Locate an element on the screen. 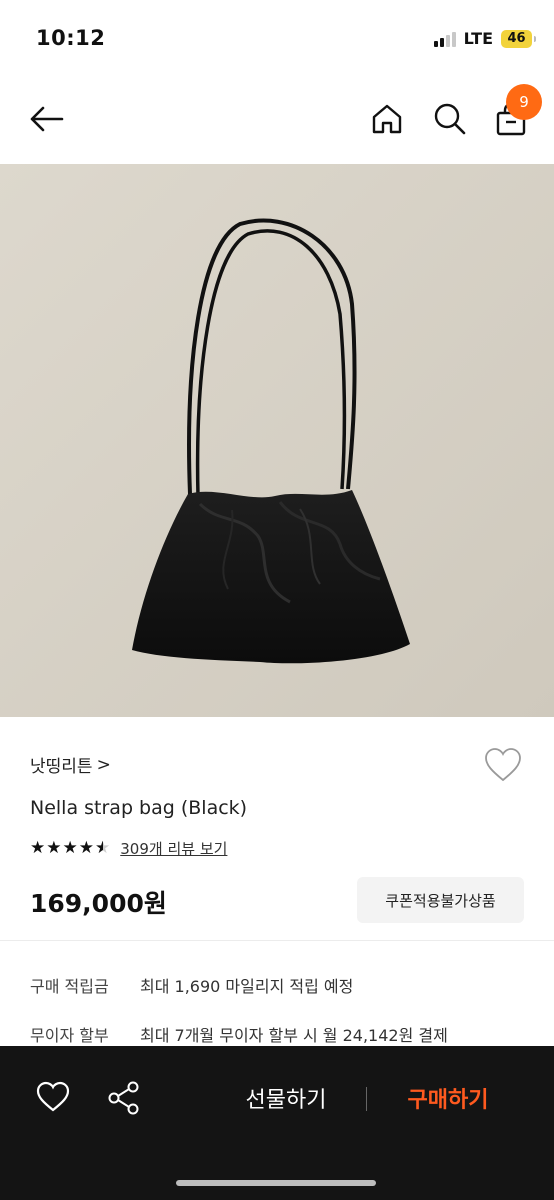 The image size is (554, 1200). product-price: 169,000원 is located at coordinates (98, 903).